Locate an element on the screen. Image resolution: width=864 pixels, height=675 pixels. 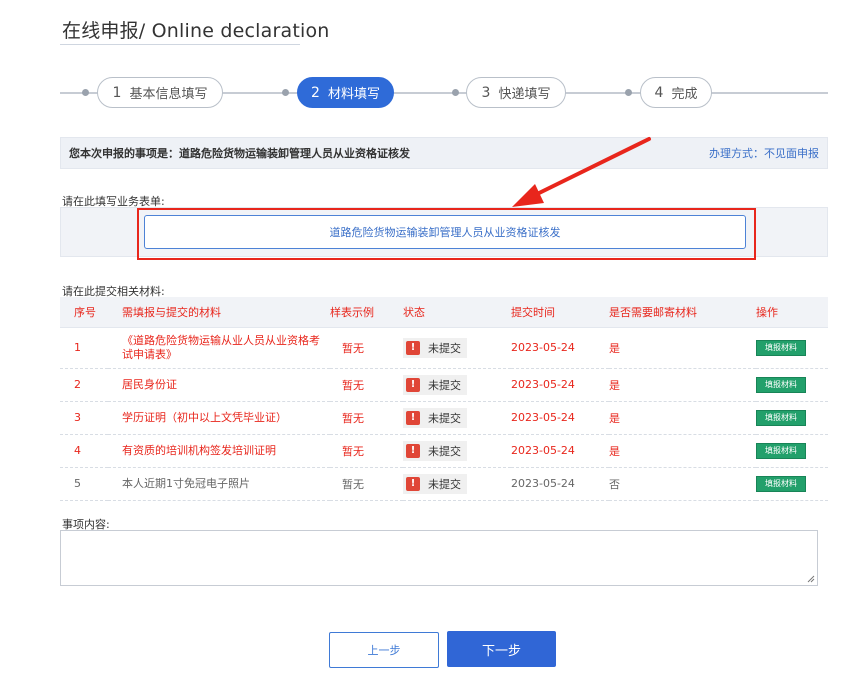
row-index: 3 is located at coordinates (84, 418).